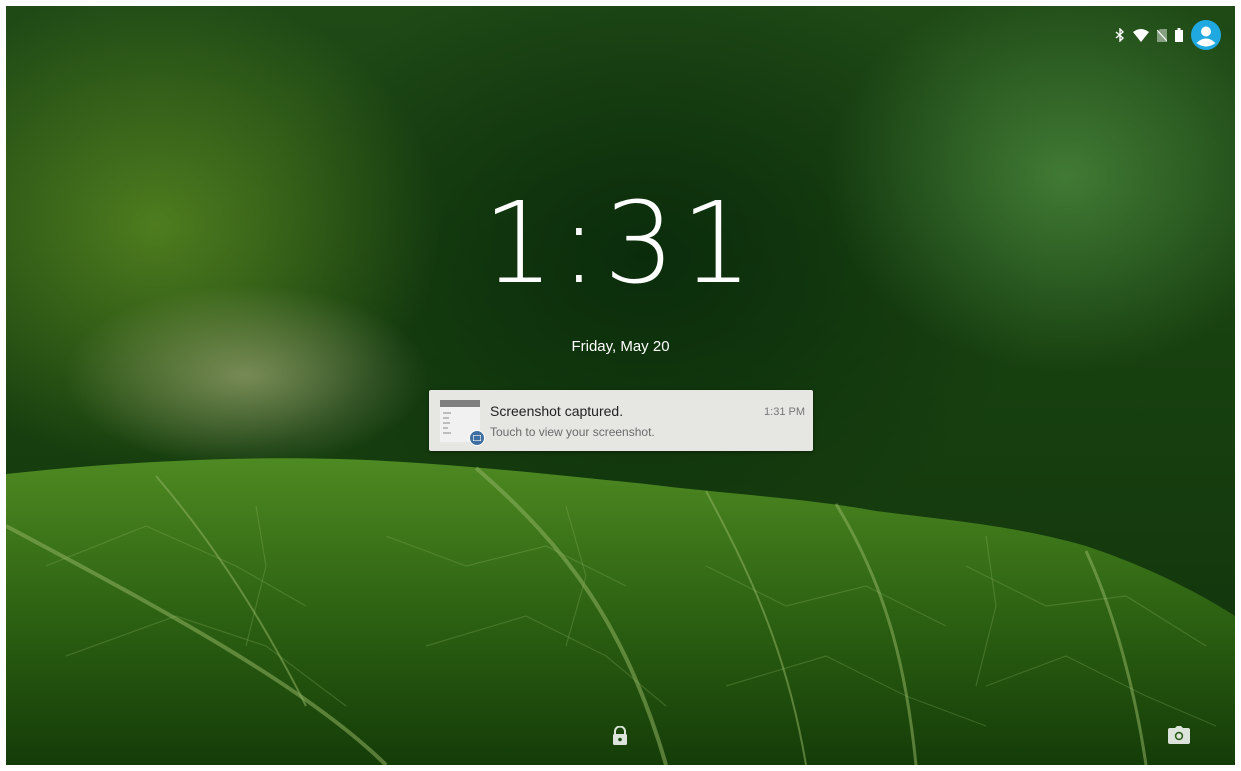 This screenshot has height=771, width=1241. What do you see at coordinates (1179, 35) in the screenshot?
I see `battery-icon` at bounding box center [1179, 35].